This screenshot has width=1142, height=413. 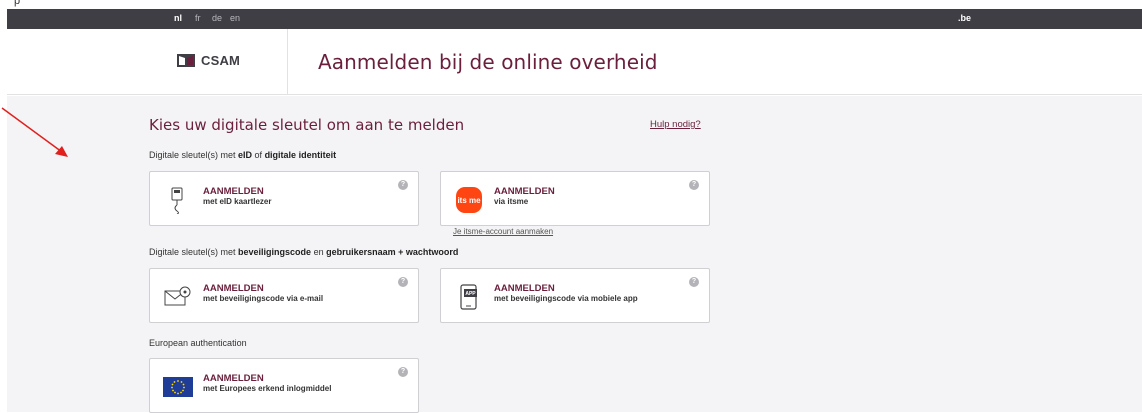 What do you see at coordinates (675, 124) in the screenshot?
I see `help-link: Hulp nodig?` at bounding box center [675, 124].